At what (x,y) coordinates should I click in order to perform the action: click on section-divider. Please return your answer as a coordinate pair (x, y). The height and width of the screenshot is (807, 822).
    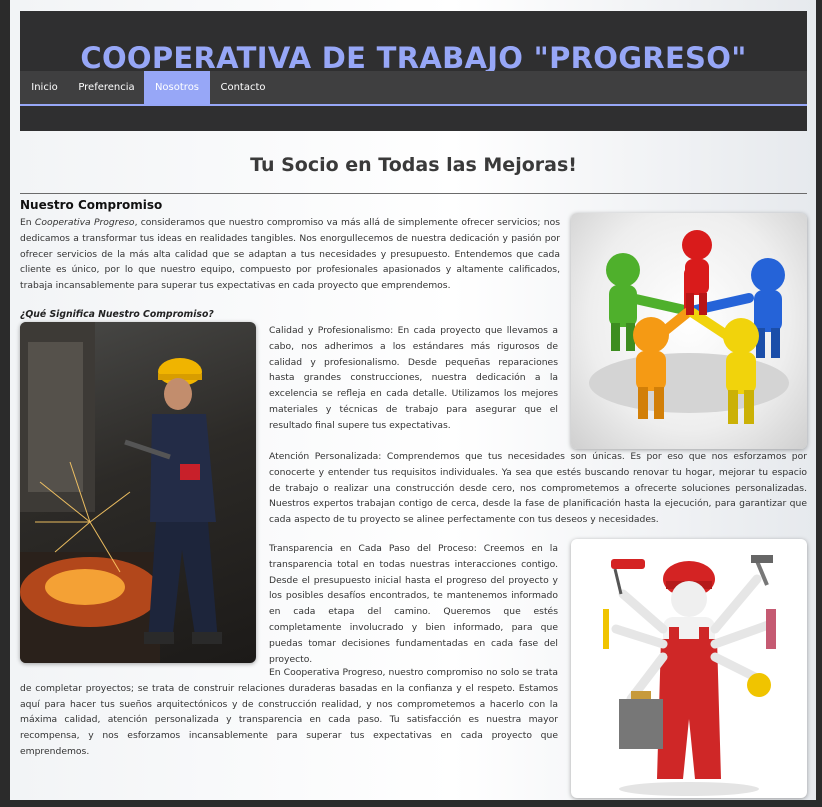
    Looking at the image, I should click on (413, 193).